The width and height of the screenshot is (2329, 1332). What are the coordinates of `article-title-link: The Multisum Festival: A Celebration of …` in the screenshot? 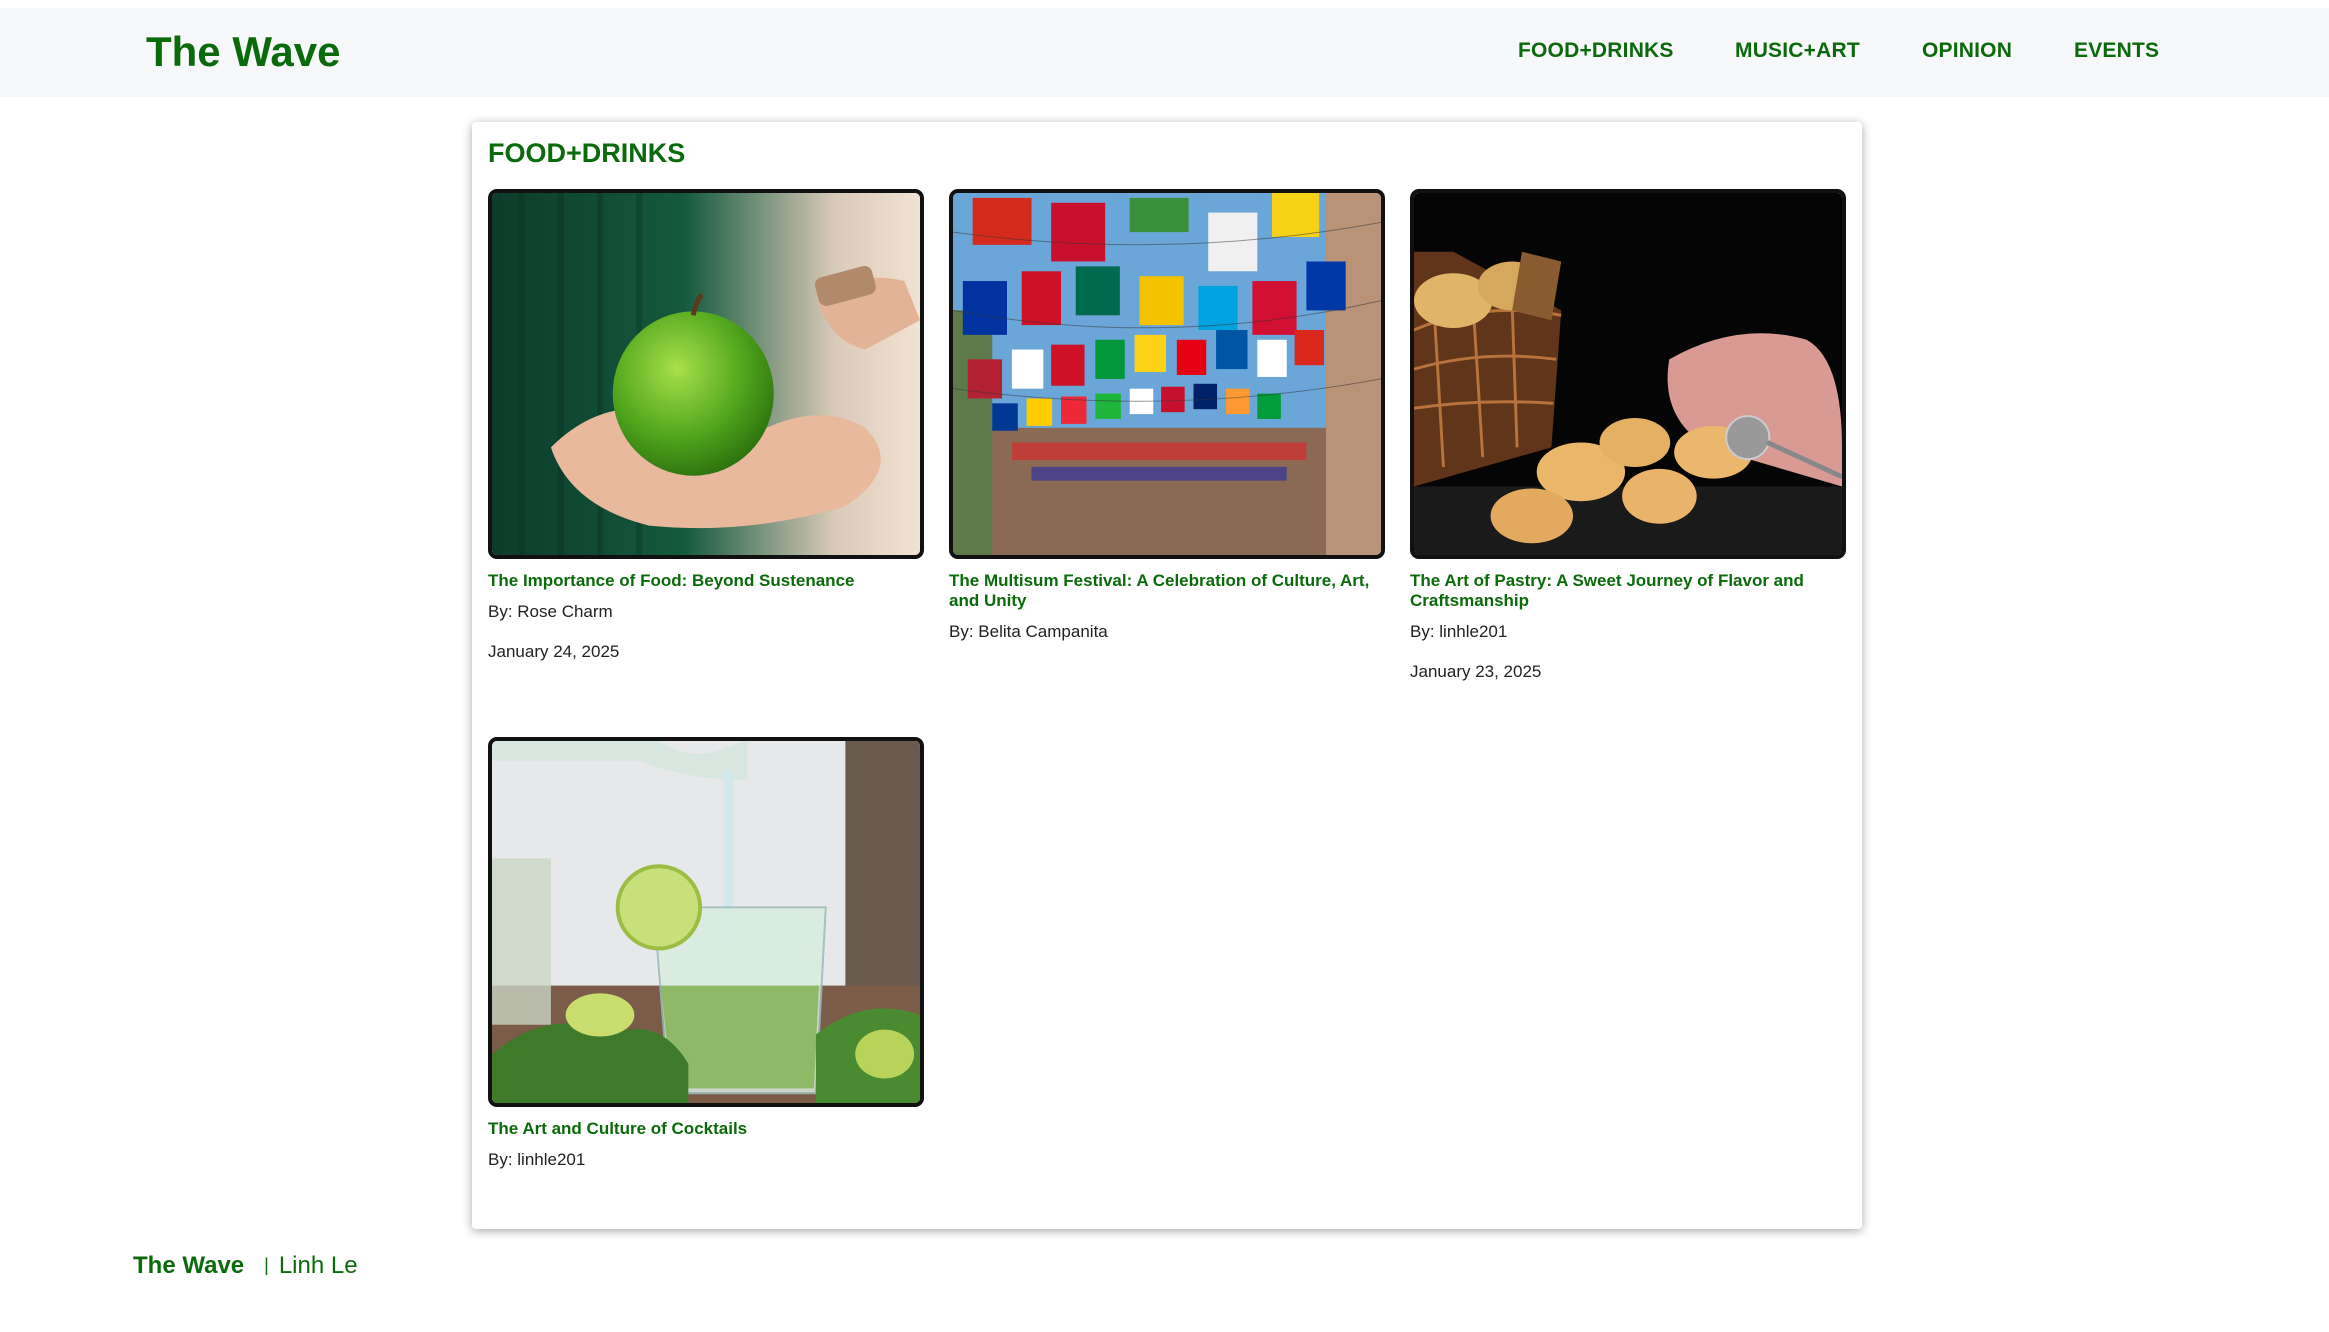 It's located at (1167, 591).